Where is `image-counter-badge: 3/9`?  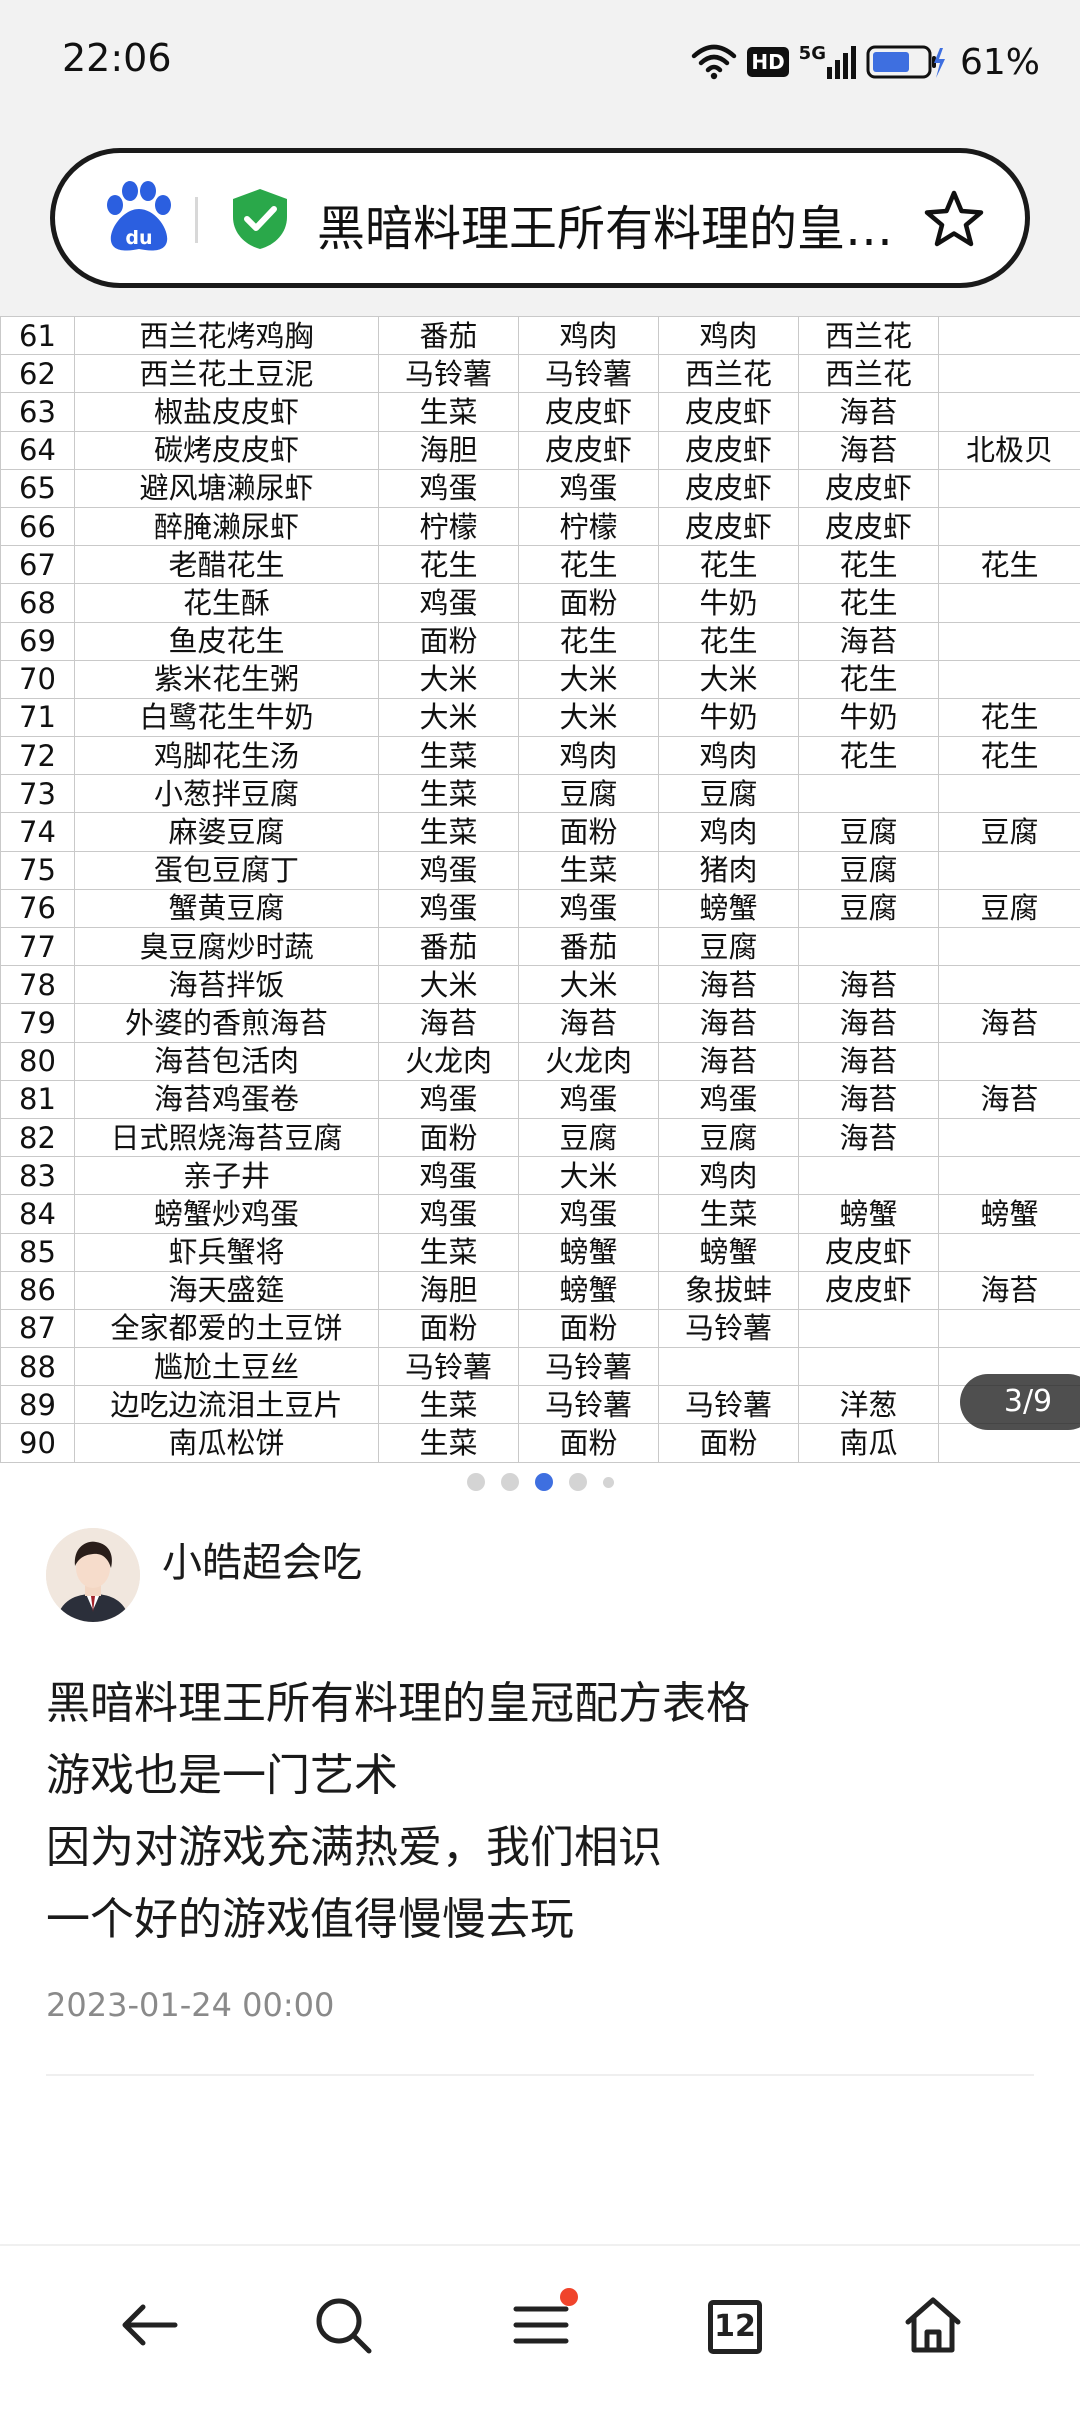
image-counter-badge: 3/9 is located at coordinates (1020, 1402).